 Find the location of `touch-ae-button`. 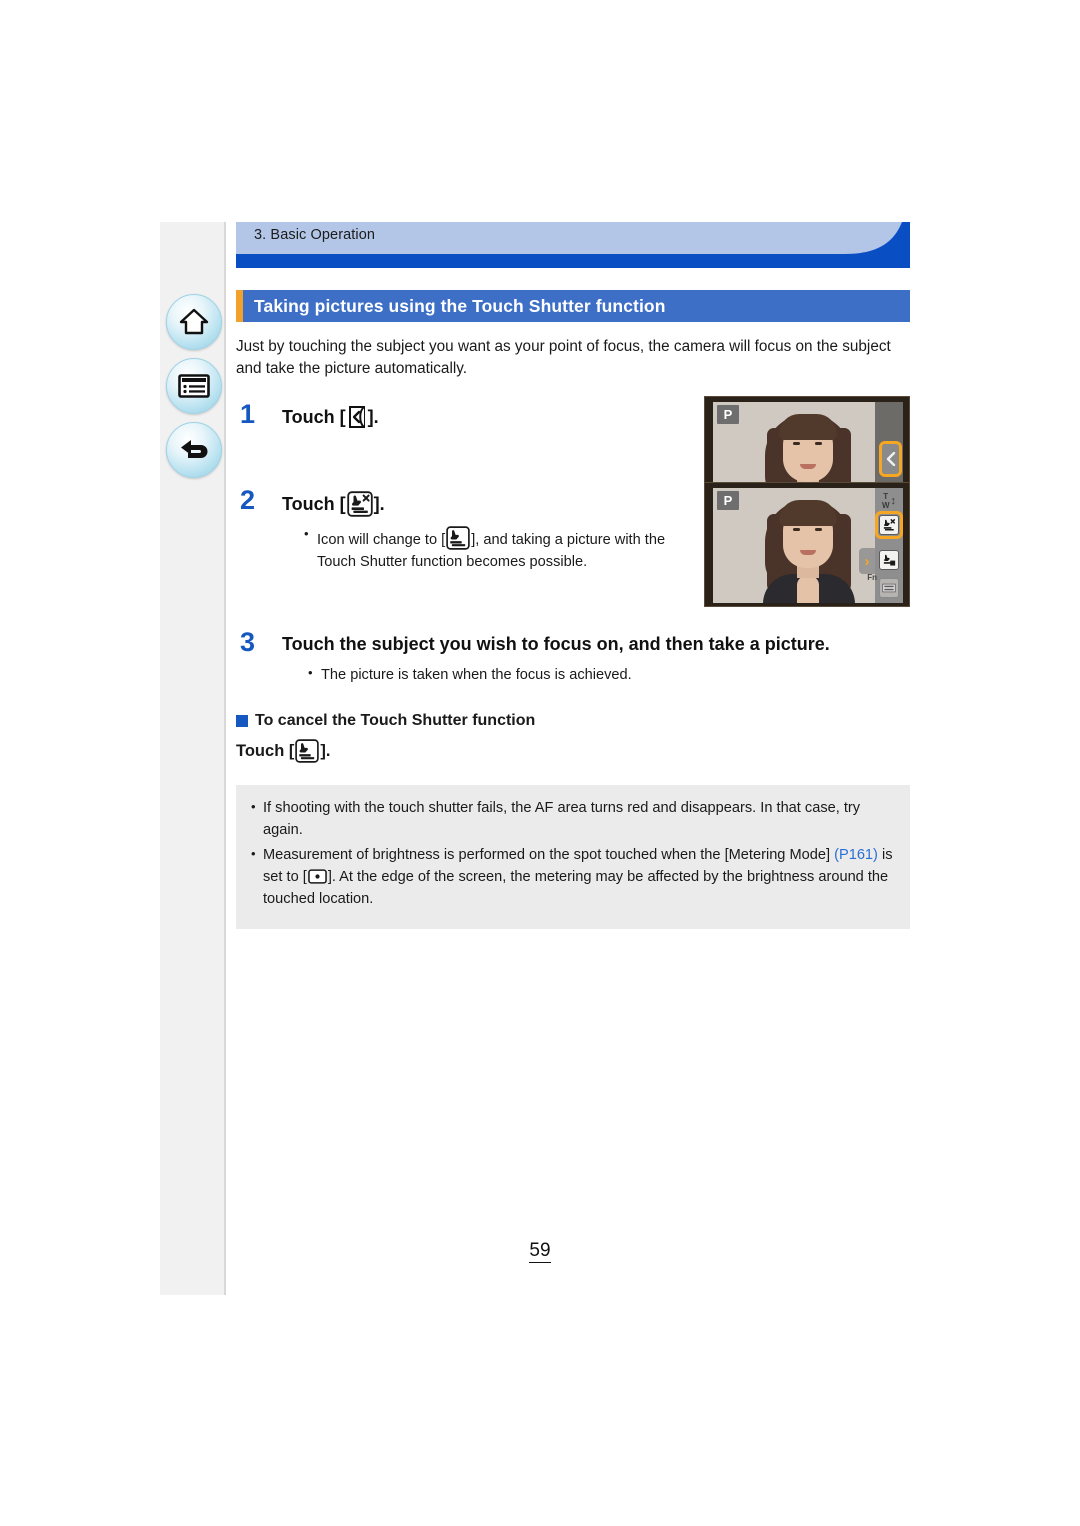

touch-ae-button is located at coordinates (889, 560).